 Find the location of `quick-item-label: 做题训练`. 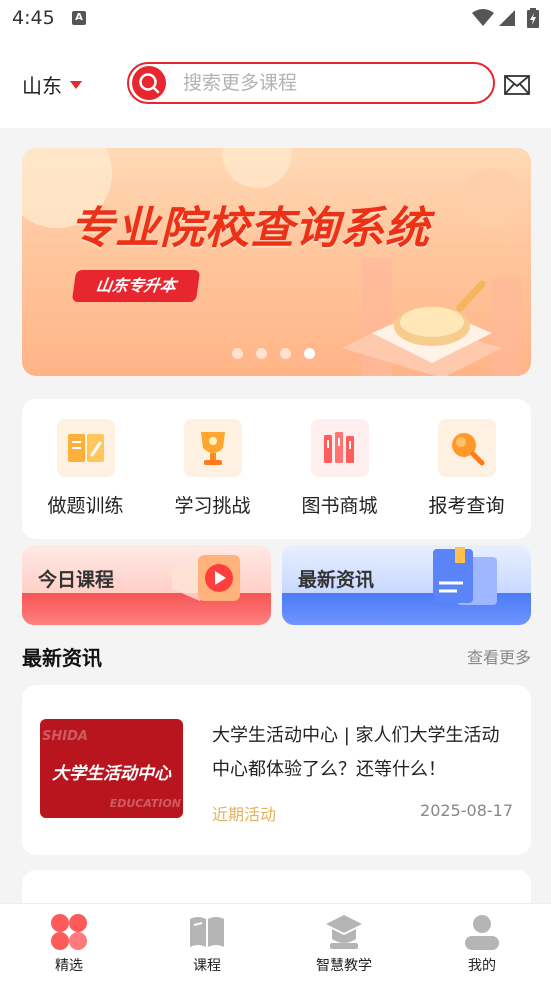

quick-item-label: 做题训练 is located at coordinates (85, 506).